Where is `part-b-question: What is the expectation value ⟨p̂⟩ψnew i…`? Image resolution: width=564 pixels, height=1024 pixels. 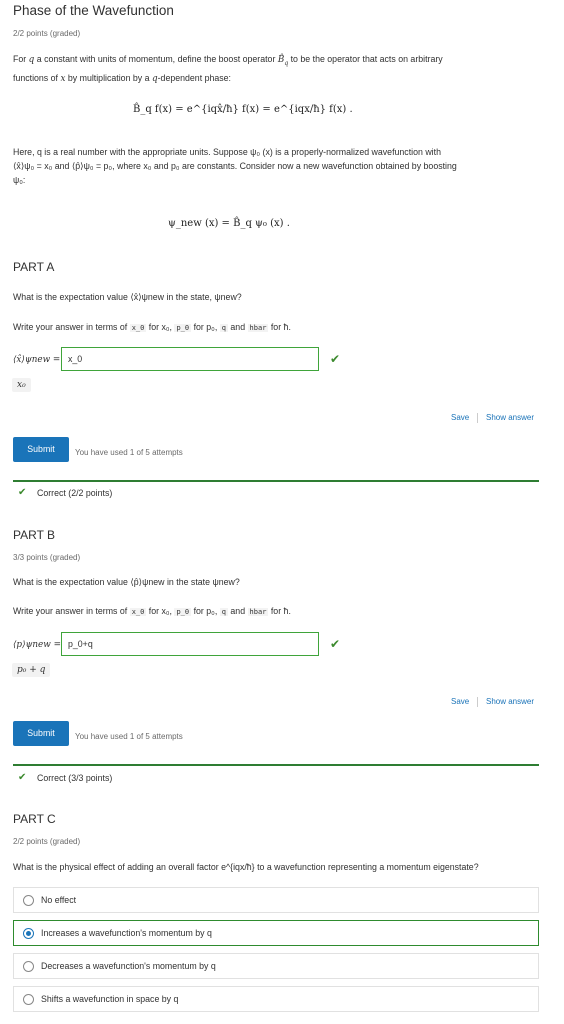 part-b-question: What is the expectation value ⟨p̂⟩ψnew i… is located at coordinates (126, 582).